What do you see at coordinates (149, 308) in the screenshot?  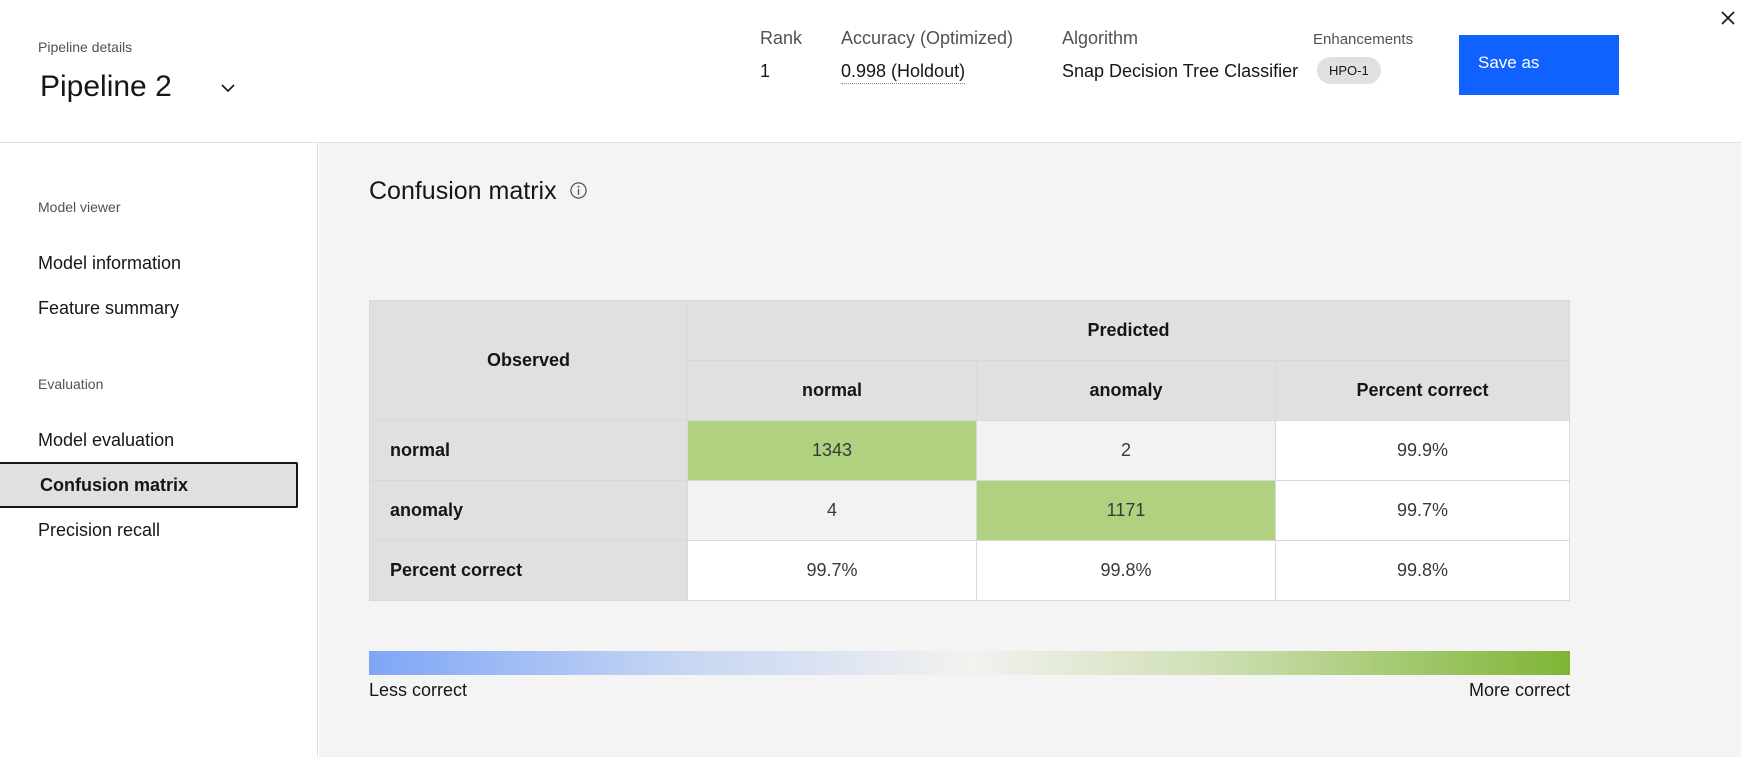 I see `sidebar-item-feature-summary: Feature summary` at bounding box center [149, 308].